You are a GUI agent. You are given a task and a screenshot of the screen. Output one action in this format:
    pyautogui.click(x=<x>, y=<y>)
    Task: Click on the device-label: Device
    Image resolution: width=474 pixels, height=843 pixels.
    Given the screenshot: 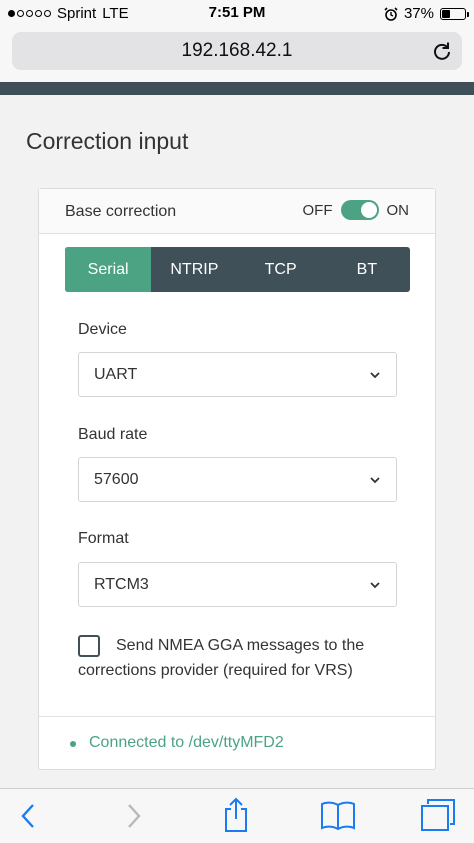 What is the action you would take?
    pyautogui.click(x=102, y=329)
    